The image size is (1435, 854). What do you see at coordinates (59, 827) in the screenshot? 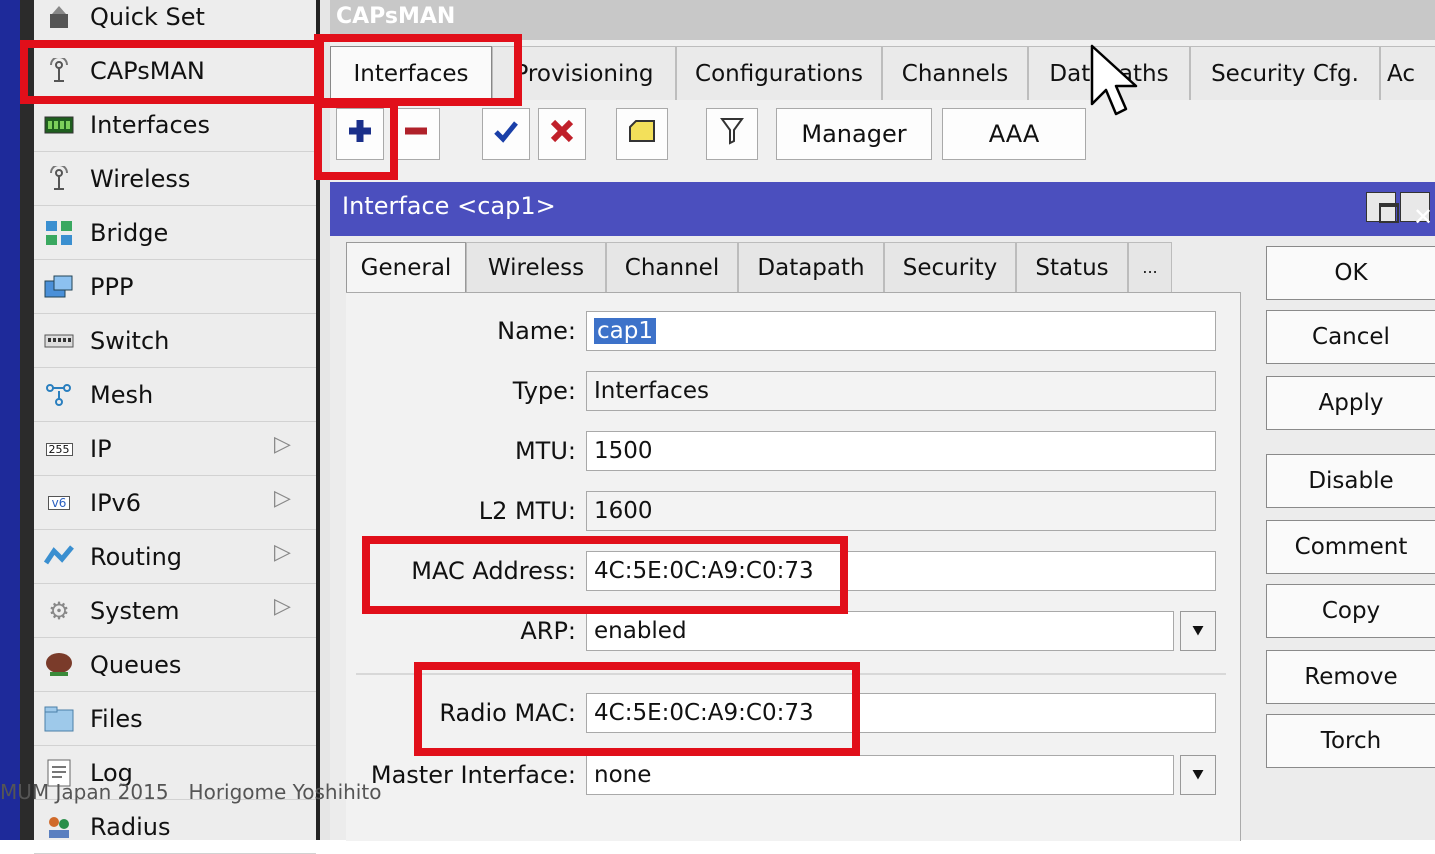
I see `radius-icon` at bounding box center [59, 827].